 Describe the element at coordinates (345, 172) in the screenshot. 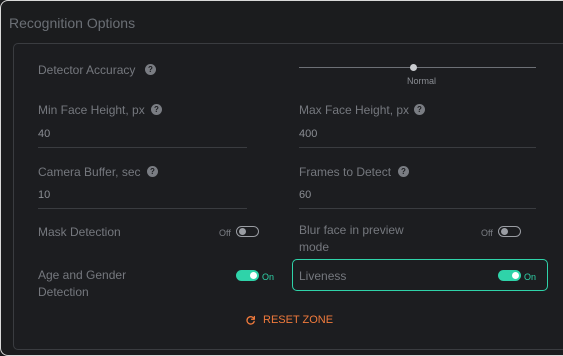

I see `frames-to-detect-label: Frames to Detect` at that location.